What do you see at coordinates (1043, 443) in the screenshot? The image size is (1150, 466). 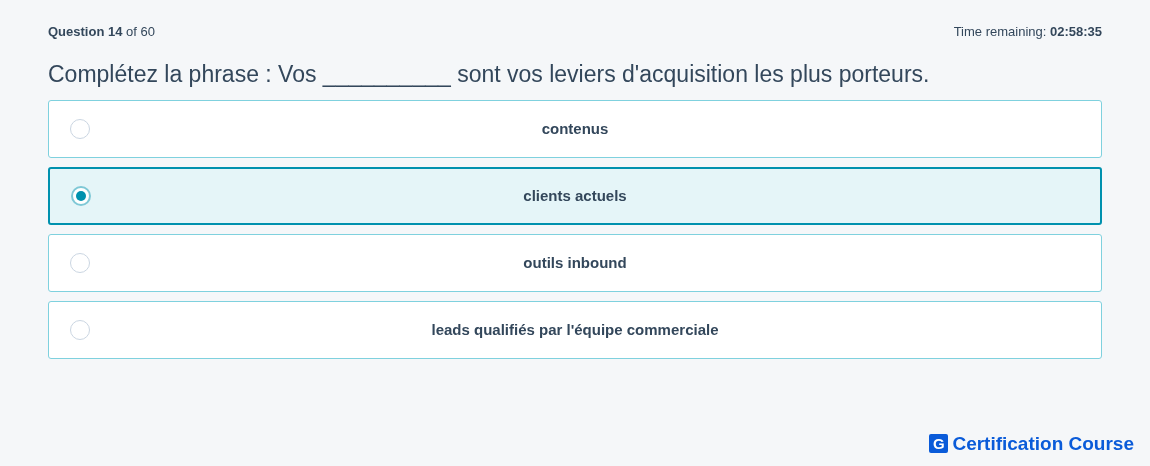 I see `brand-name: Certification Course` at bounding box center [1043, 443].